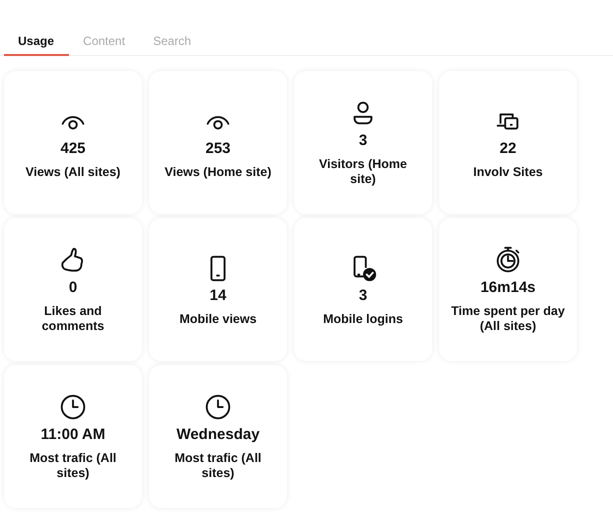  I want to click on stat-value: 0, so click(73, 287).